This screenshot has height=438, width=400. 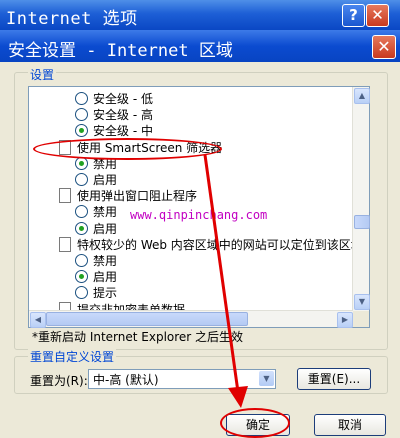 I want to click on background-close-button: ✕, so click(x=377, y=15).